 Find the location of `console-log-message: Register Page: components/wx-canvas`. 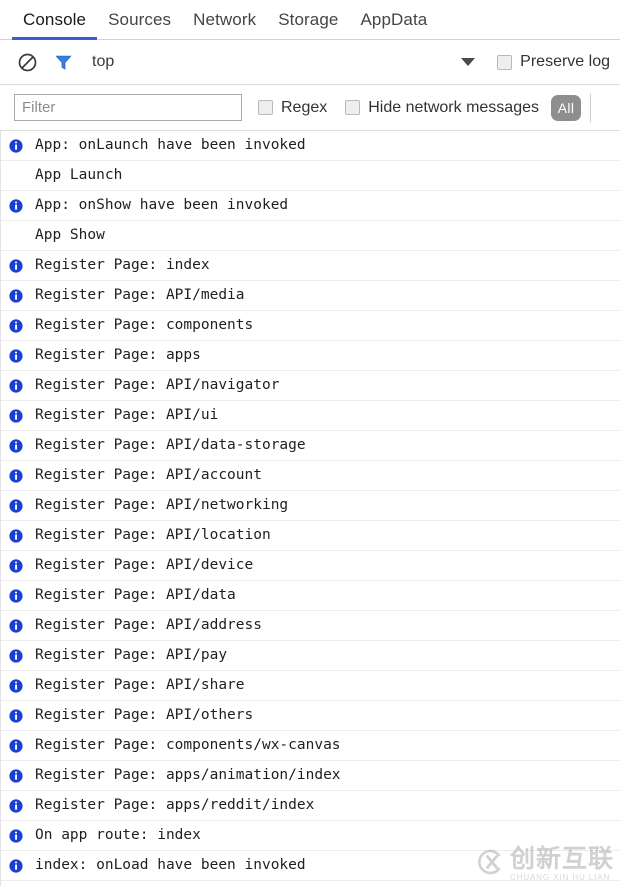

console-log-message: Register Page: components/wx-canvas is located at coordinates (188, 745).